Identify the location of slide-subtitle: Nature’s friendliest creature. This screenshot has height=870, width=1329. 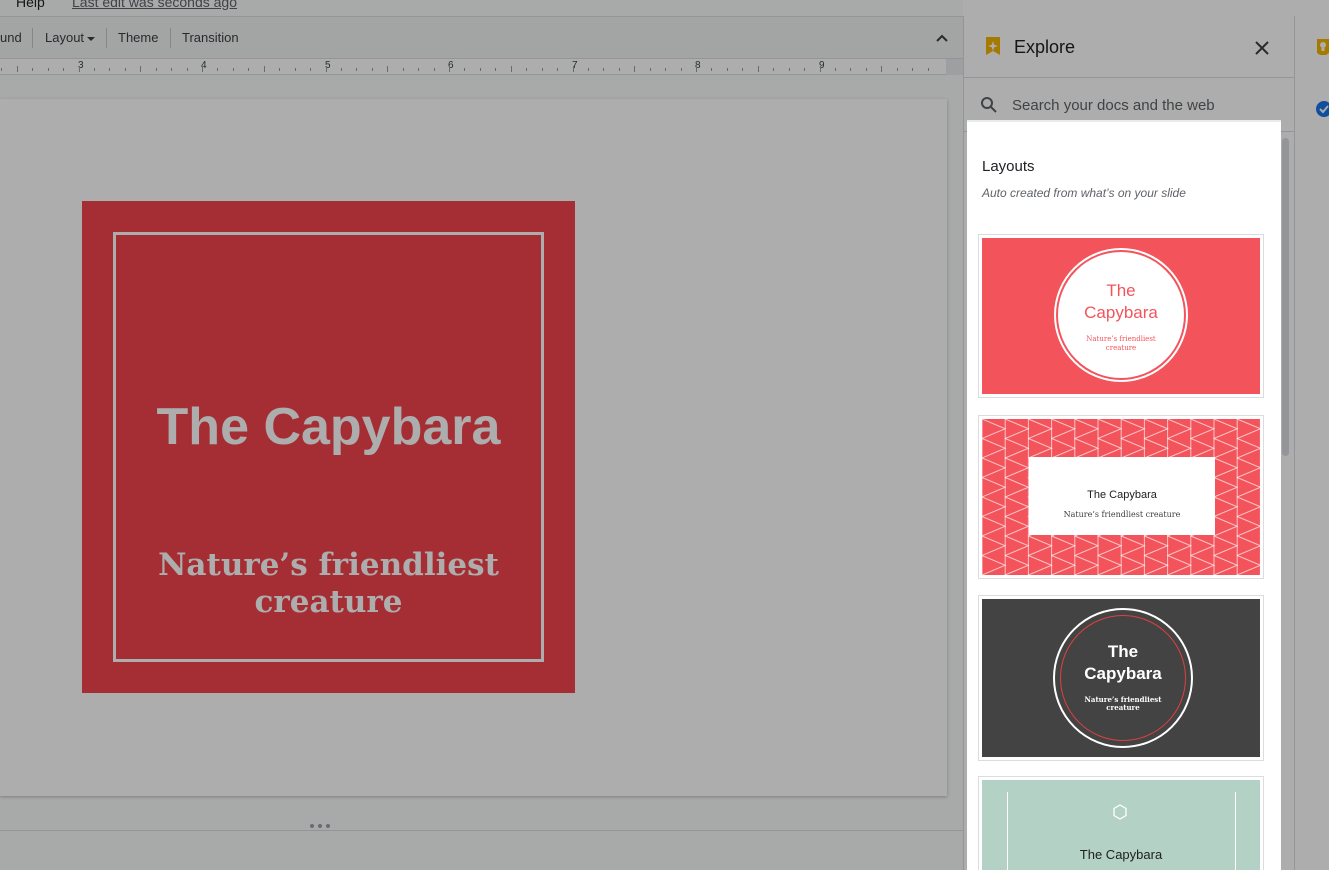
(328, 584).